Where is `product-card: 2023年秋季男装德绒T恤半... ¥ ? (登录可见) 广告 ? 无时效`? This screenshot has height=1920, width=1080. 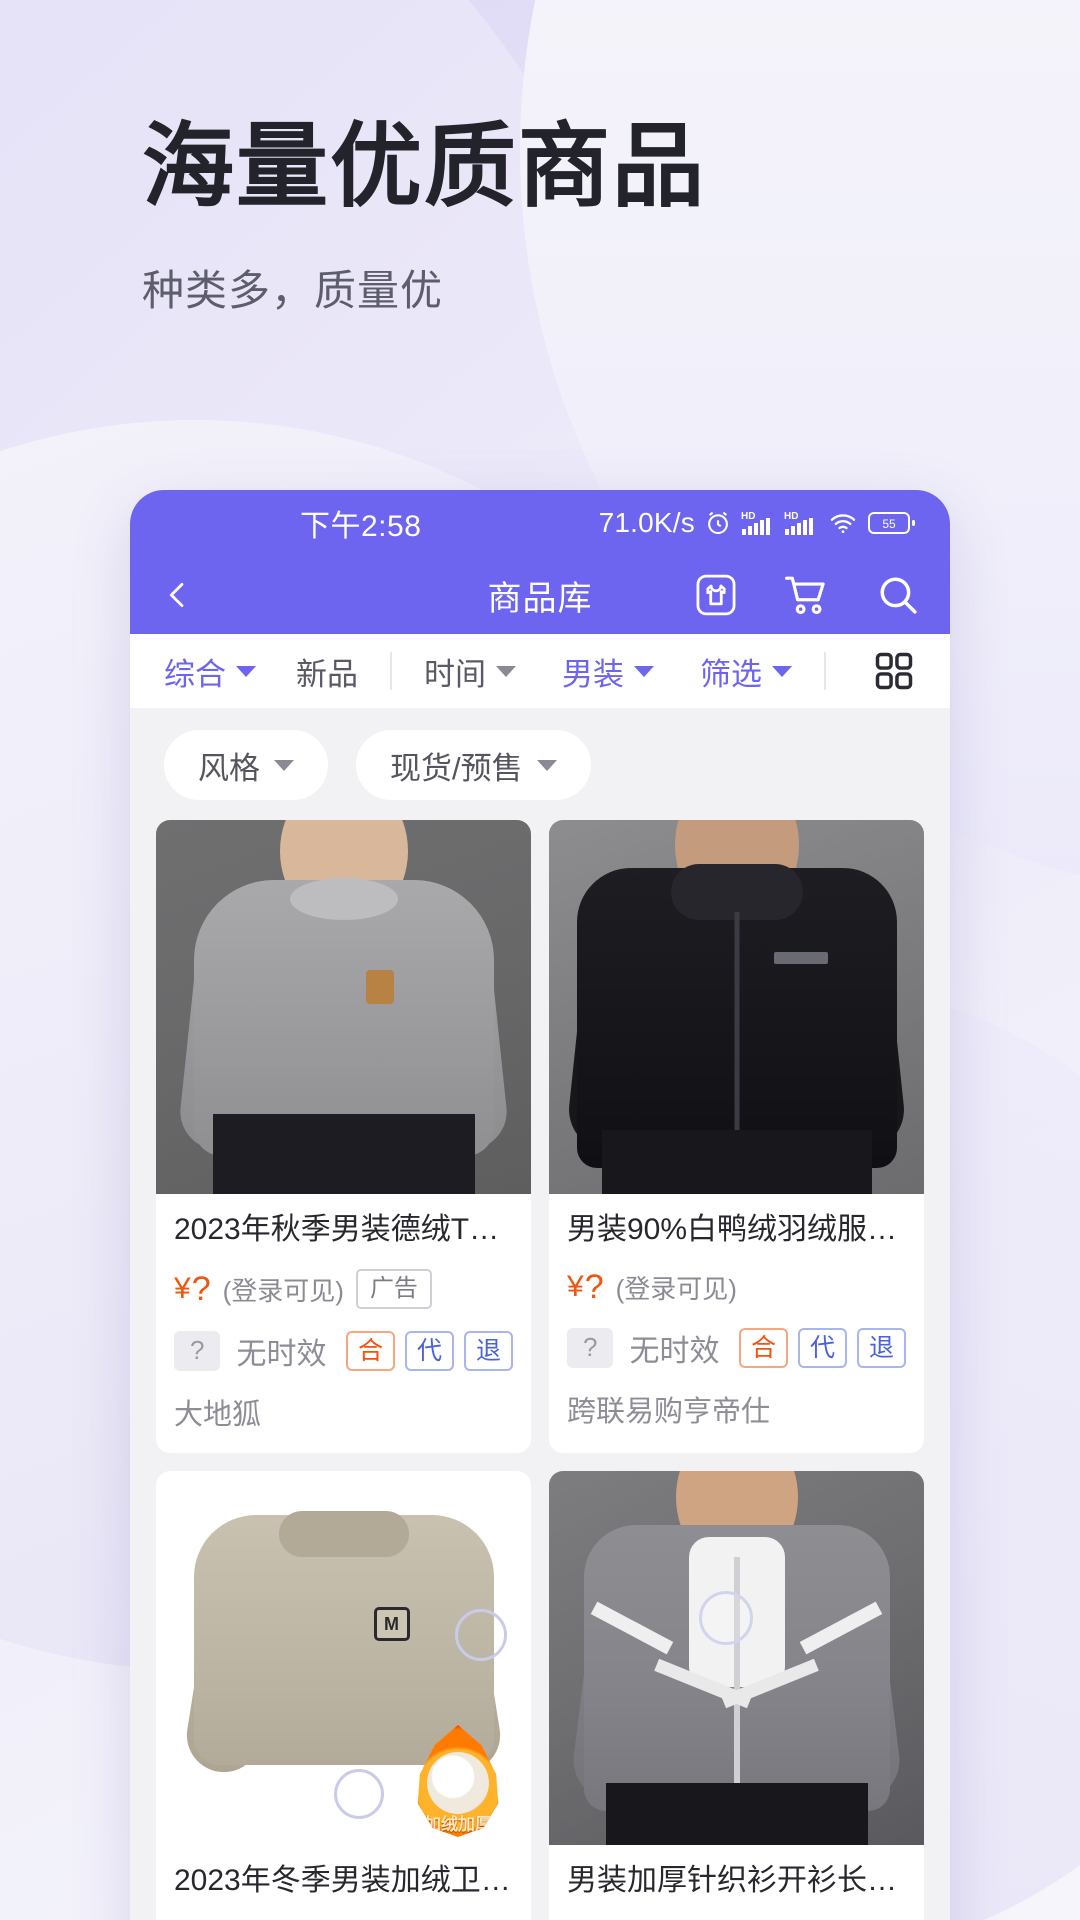 product-card: 2023年秋季男装德绒T恤半... ¥ ? (登录可见) 广告 ? 无时效 is located at coordinates (343, 1136).